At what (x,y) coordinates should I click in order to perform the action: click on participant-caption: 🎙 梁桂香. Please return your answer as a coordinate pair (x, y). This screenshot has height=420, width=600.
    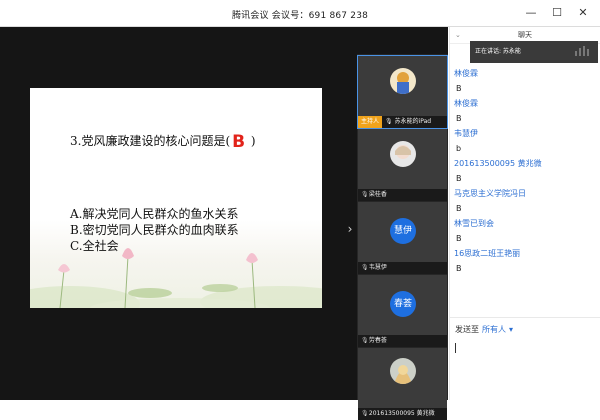
    Looking at the image, I should click on (402, 195).